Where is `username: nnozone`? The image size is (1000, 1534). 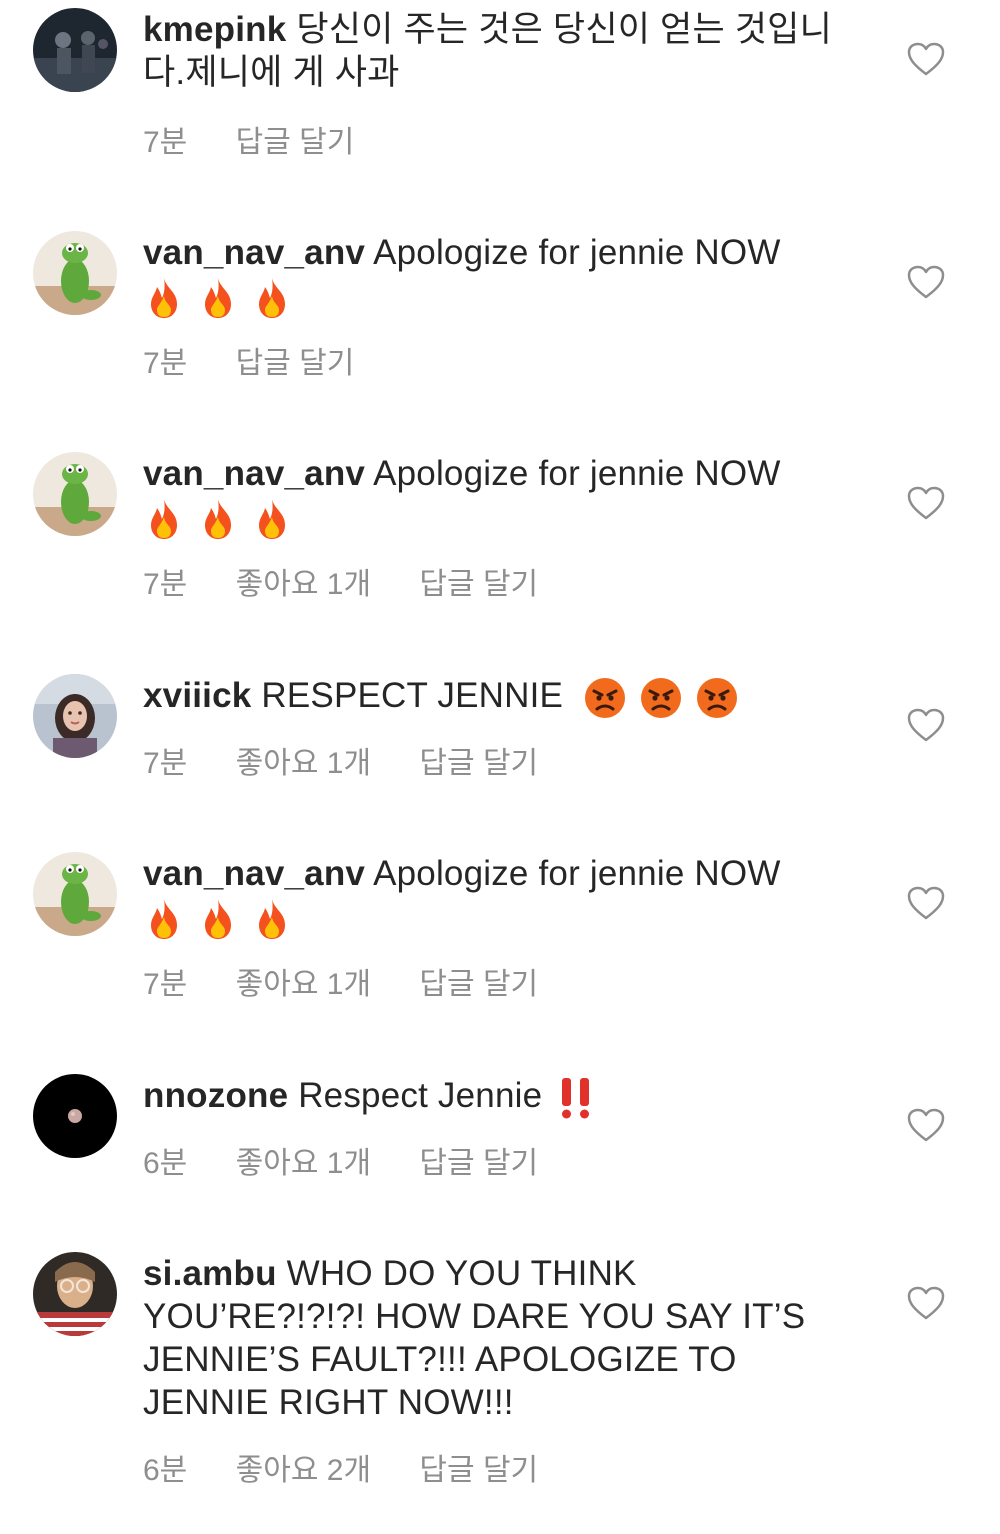
username: nnozone is located at coordinates (215, 1095).